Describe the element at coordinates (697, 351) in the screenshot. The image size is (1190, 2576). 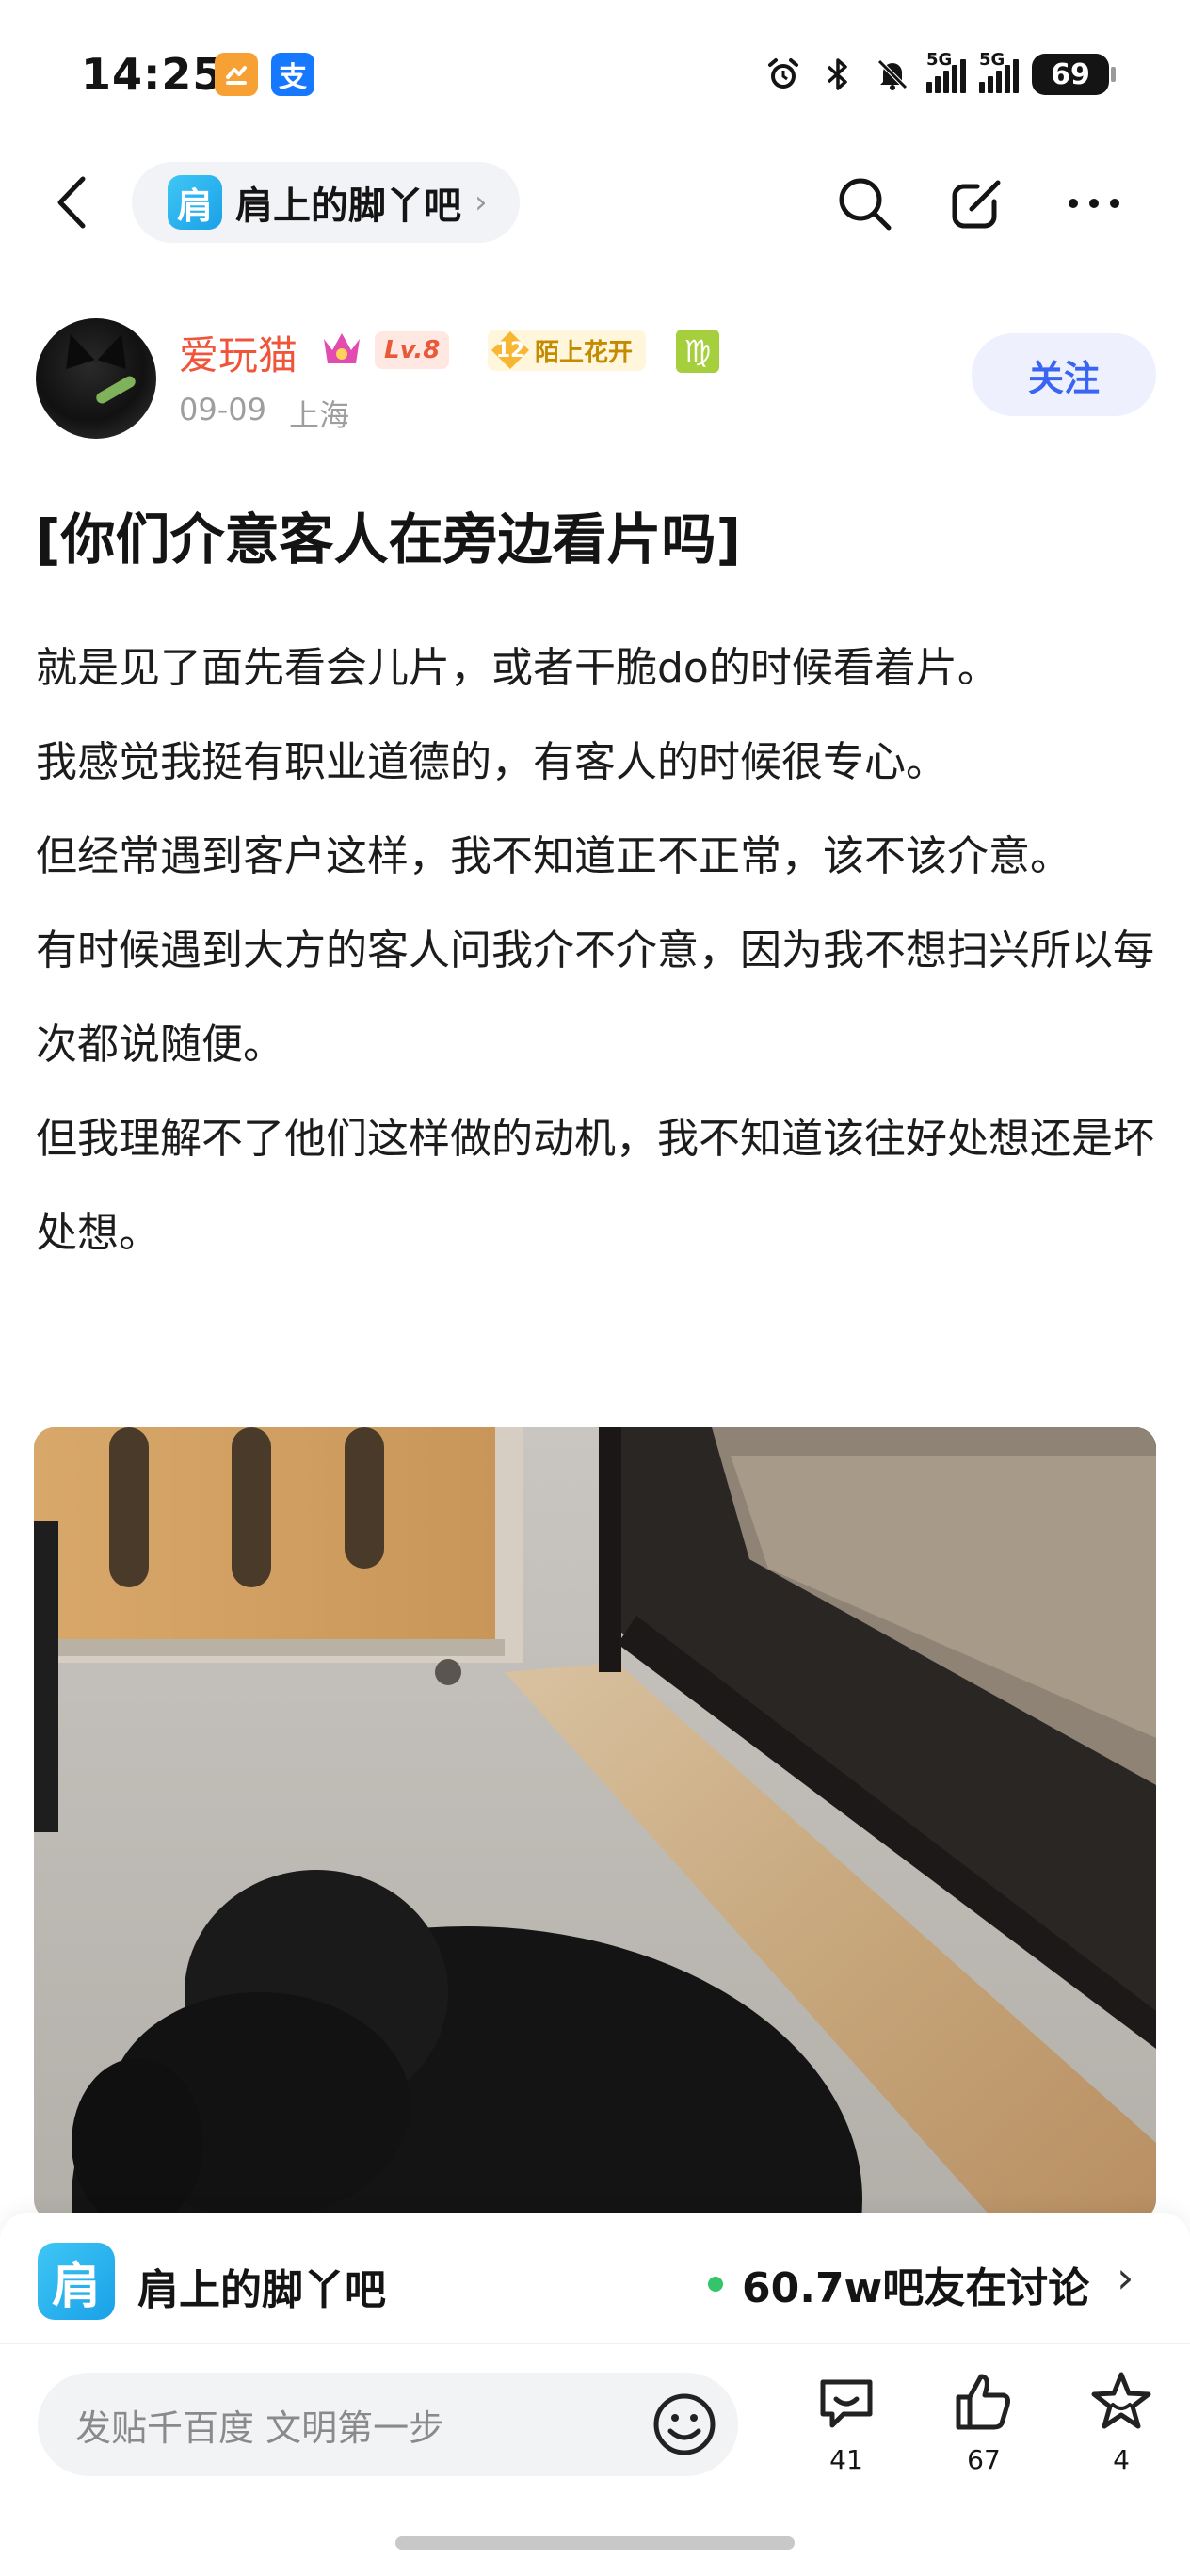
I see `zodiac-badge: ♍` at that location.